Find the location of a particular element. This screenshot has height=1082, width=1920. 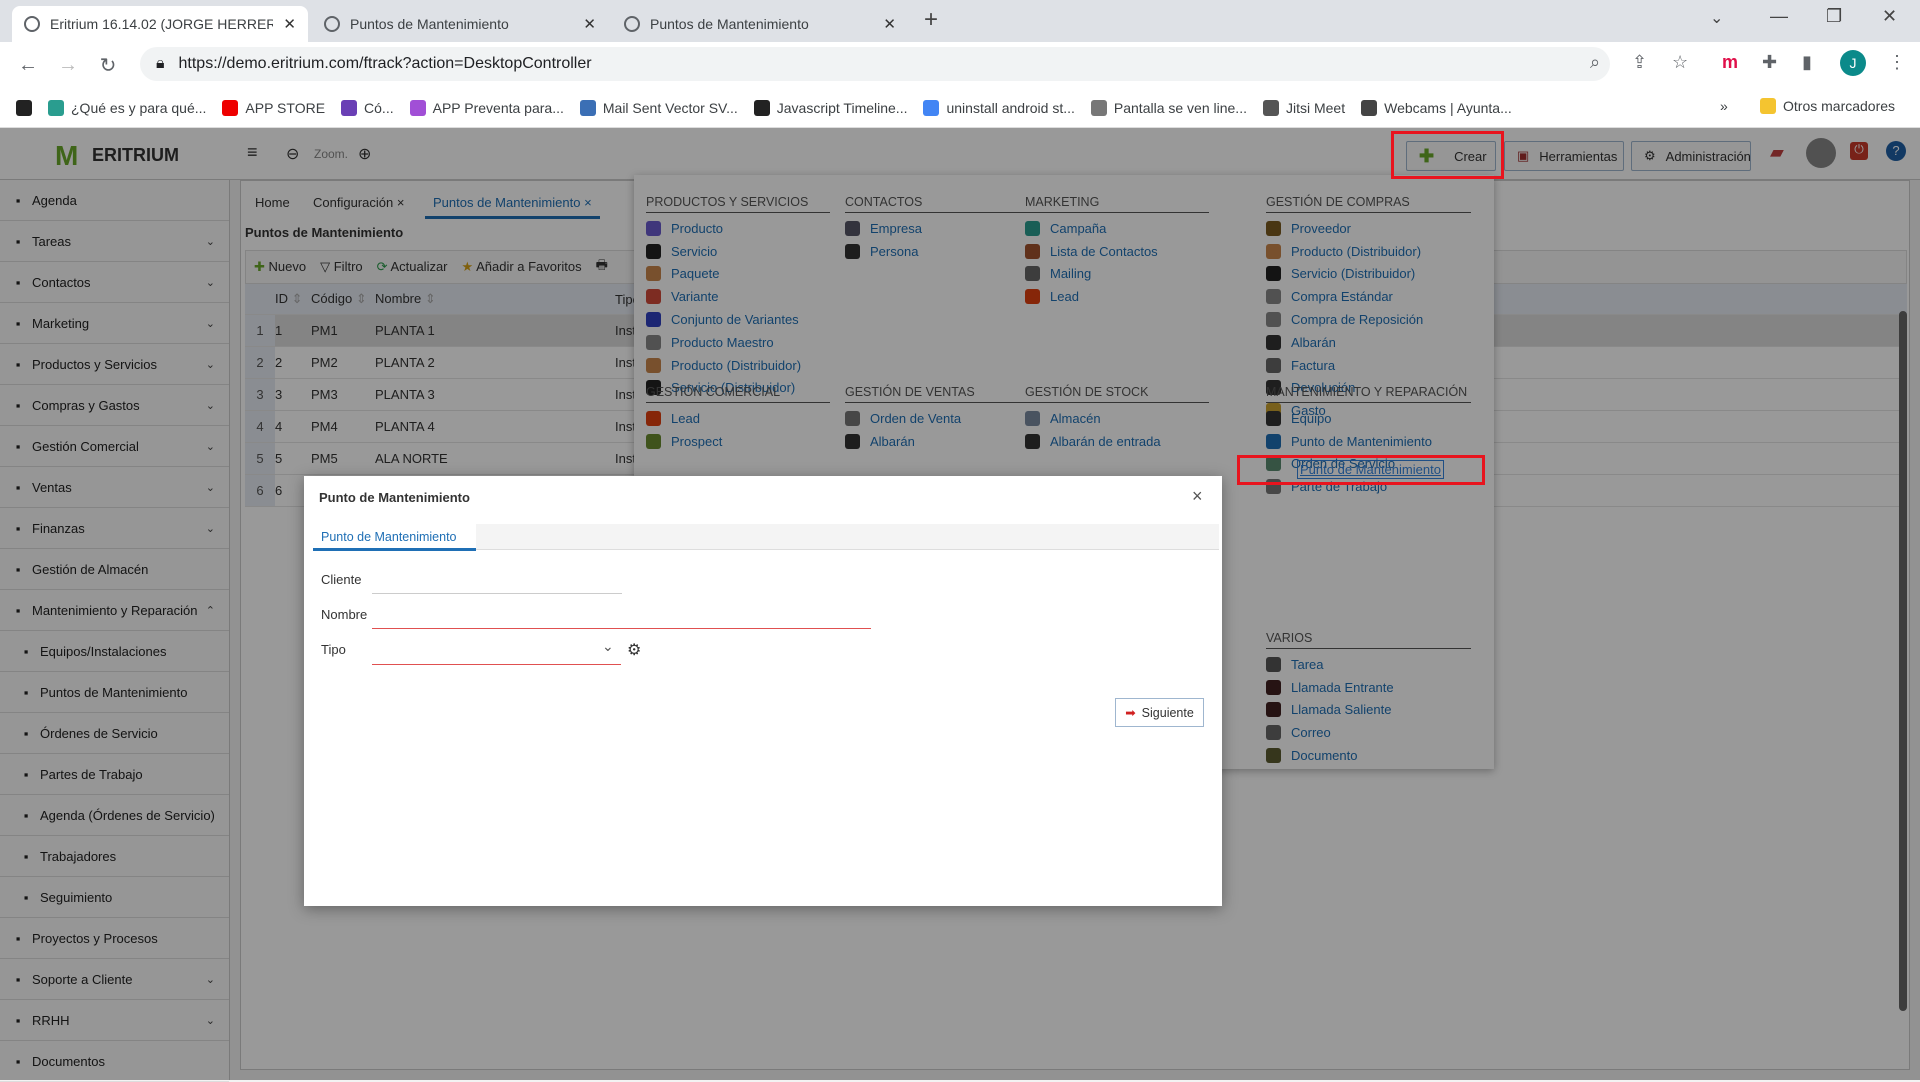

nombre-field is located at coordinates (621, 628).